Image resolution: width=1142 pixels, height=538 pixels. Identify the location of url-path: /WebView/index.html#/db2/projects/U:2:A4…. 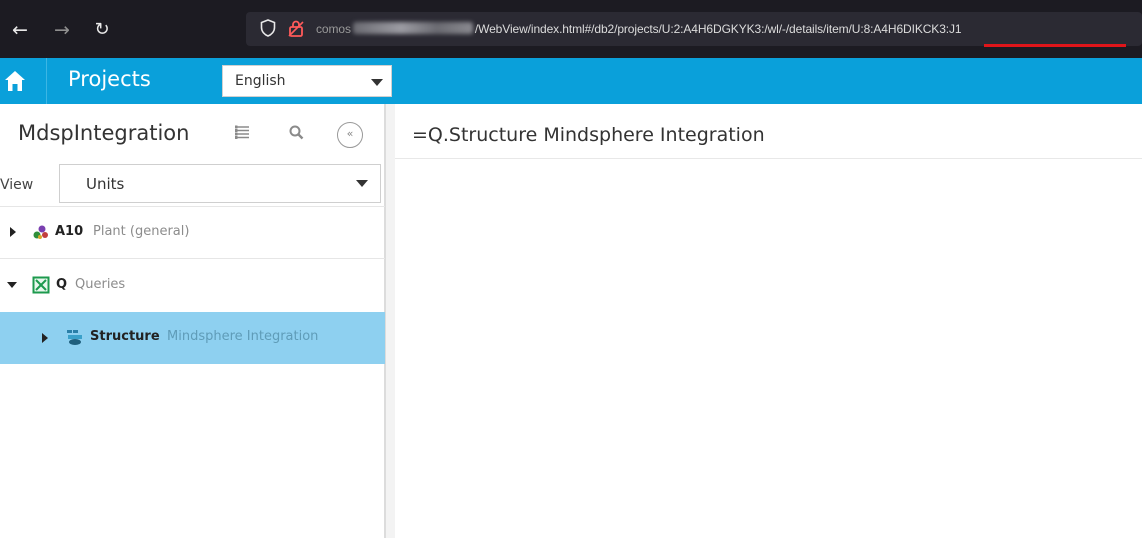
(663, 29).